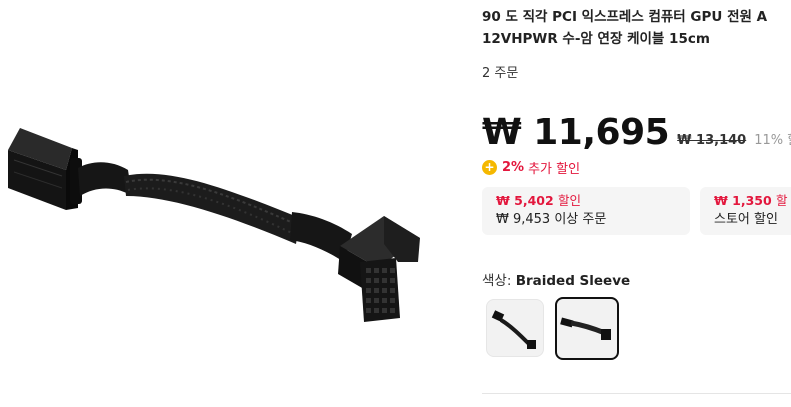  What do you see at coordinates (712, 140) in the screenshot?
I see `original-price: ₩ 13,140` at bounding box center [712, 140].